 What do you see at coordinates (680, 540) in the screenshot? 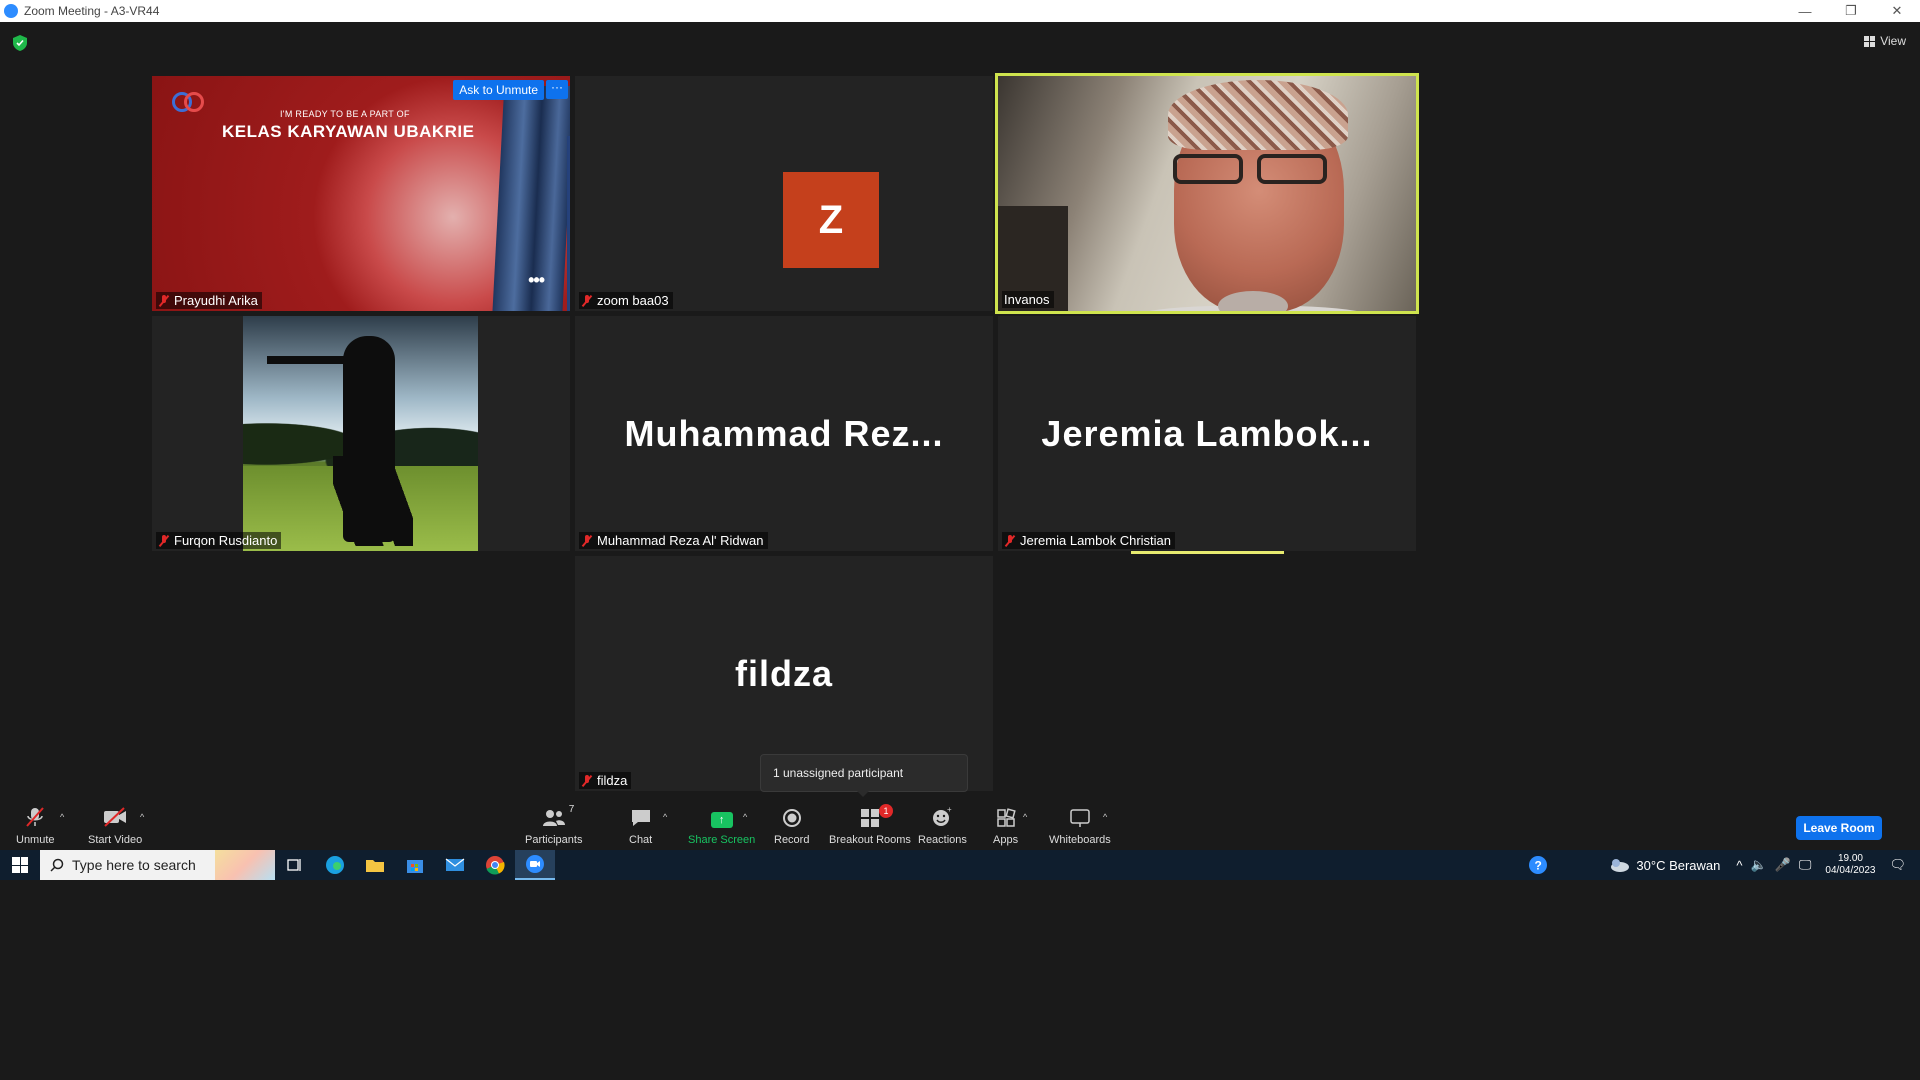
I see `participant-name: Muhammad Reza Al' Ridwan` at bounding box center [680, 540].